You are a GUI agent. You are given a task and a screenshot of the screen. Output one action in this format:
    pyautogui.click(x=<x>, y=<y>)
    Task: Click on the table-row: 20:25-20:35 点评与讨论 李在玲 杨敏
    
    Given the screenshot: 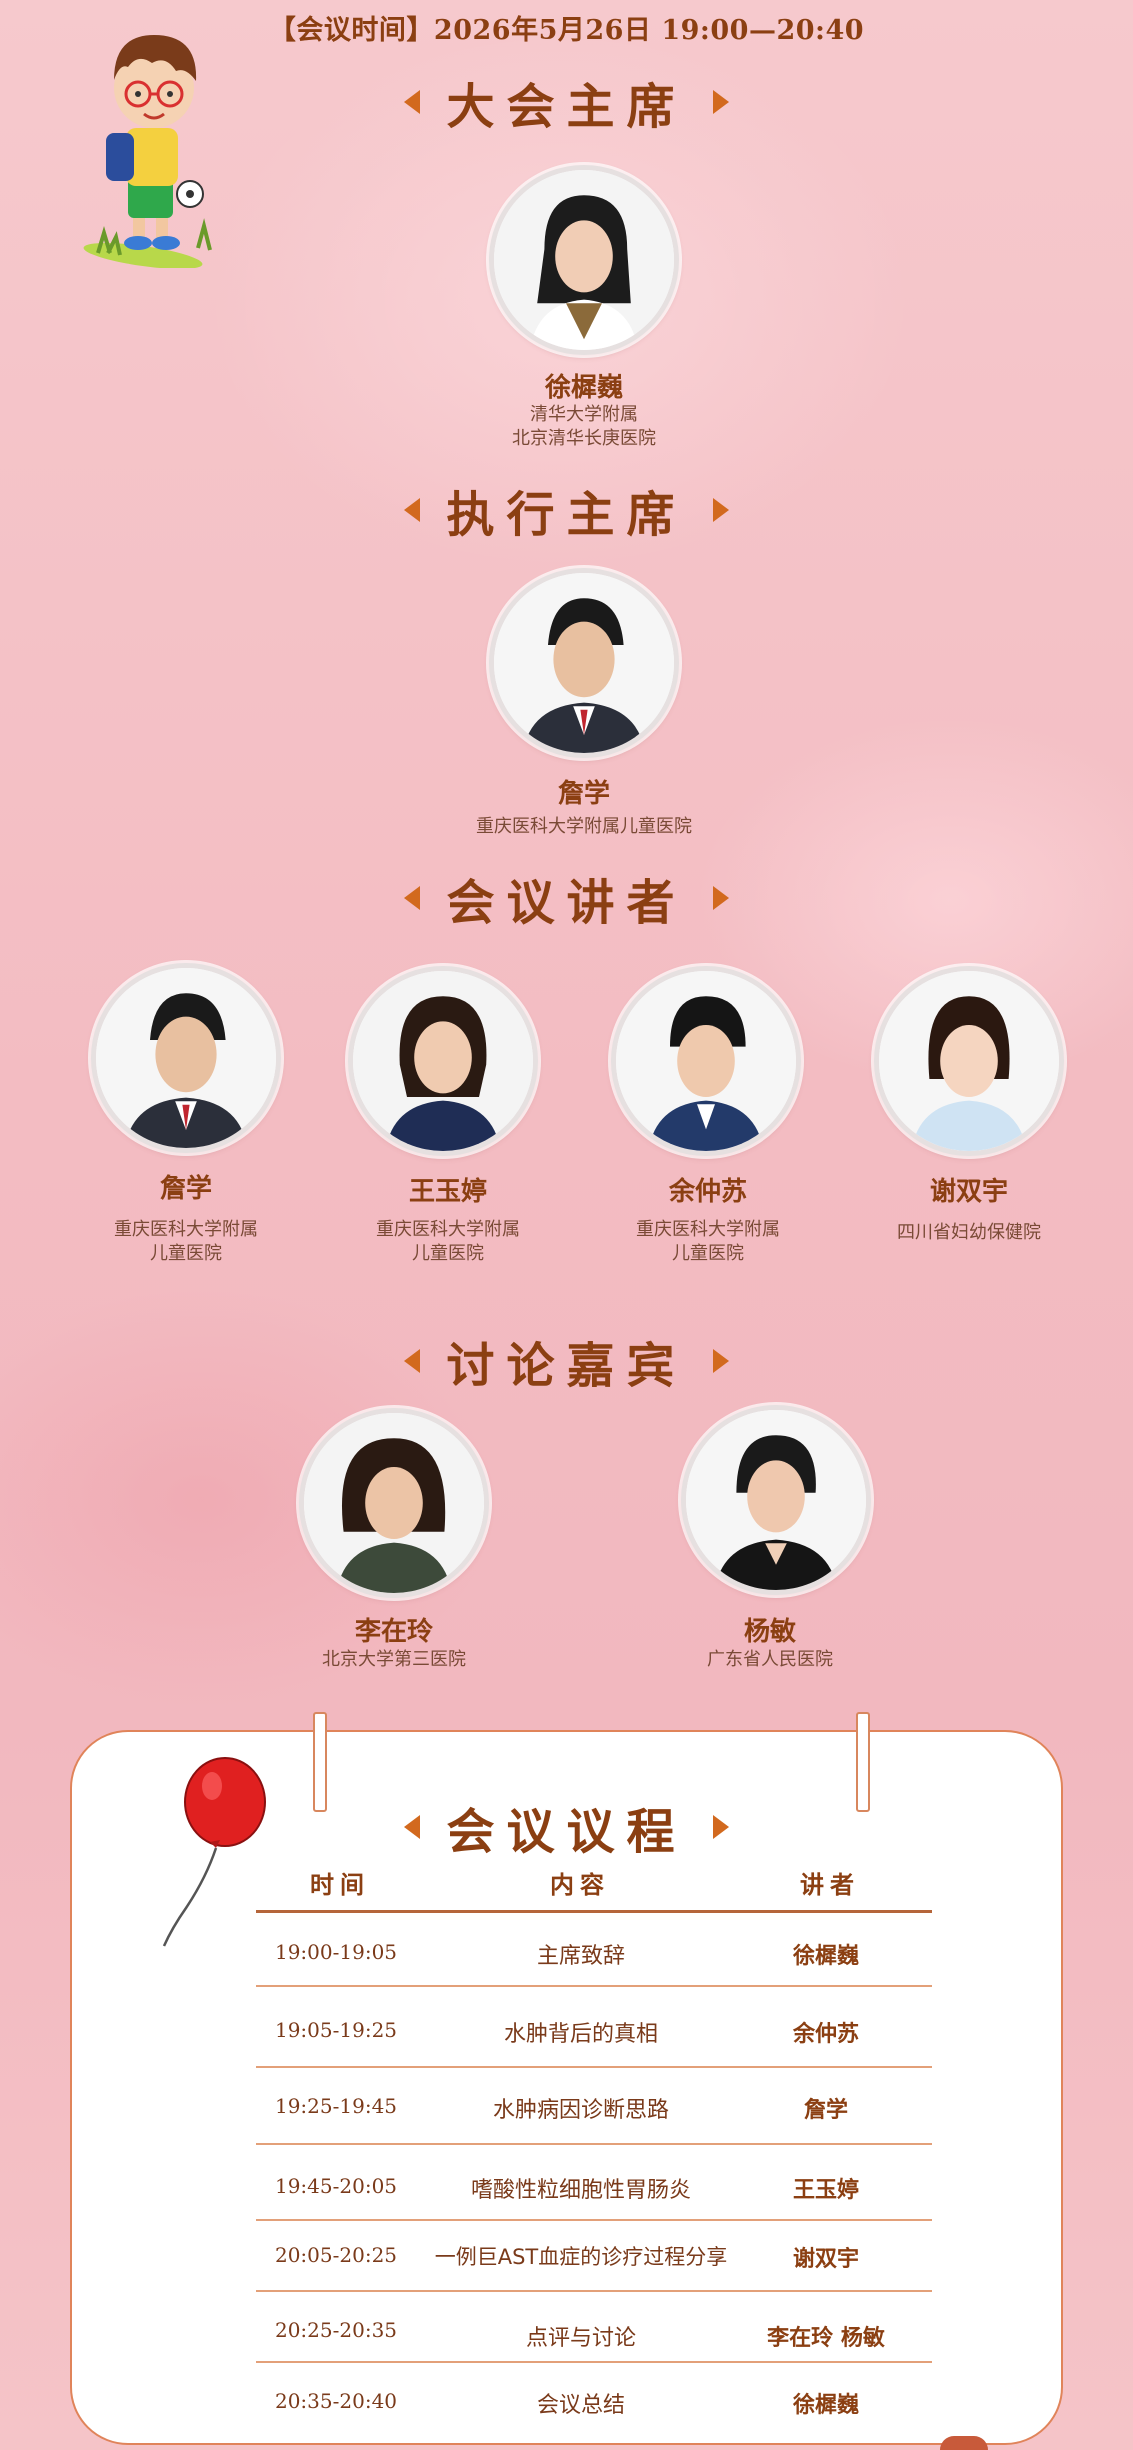 What is the action you would take?
    pyautogui.click(x=566, y=2334)
    